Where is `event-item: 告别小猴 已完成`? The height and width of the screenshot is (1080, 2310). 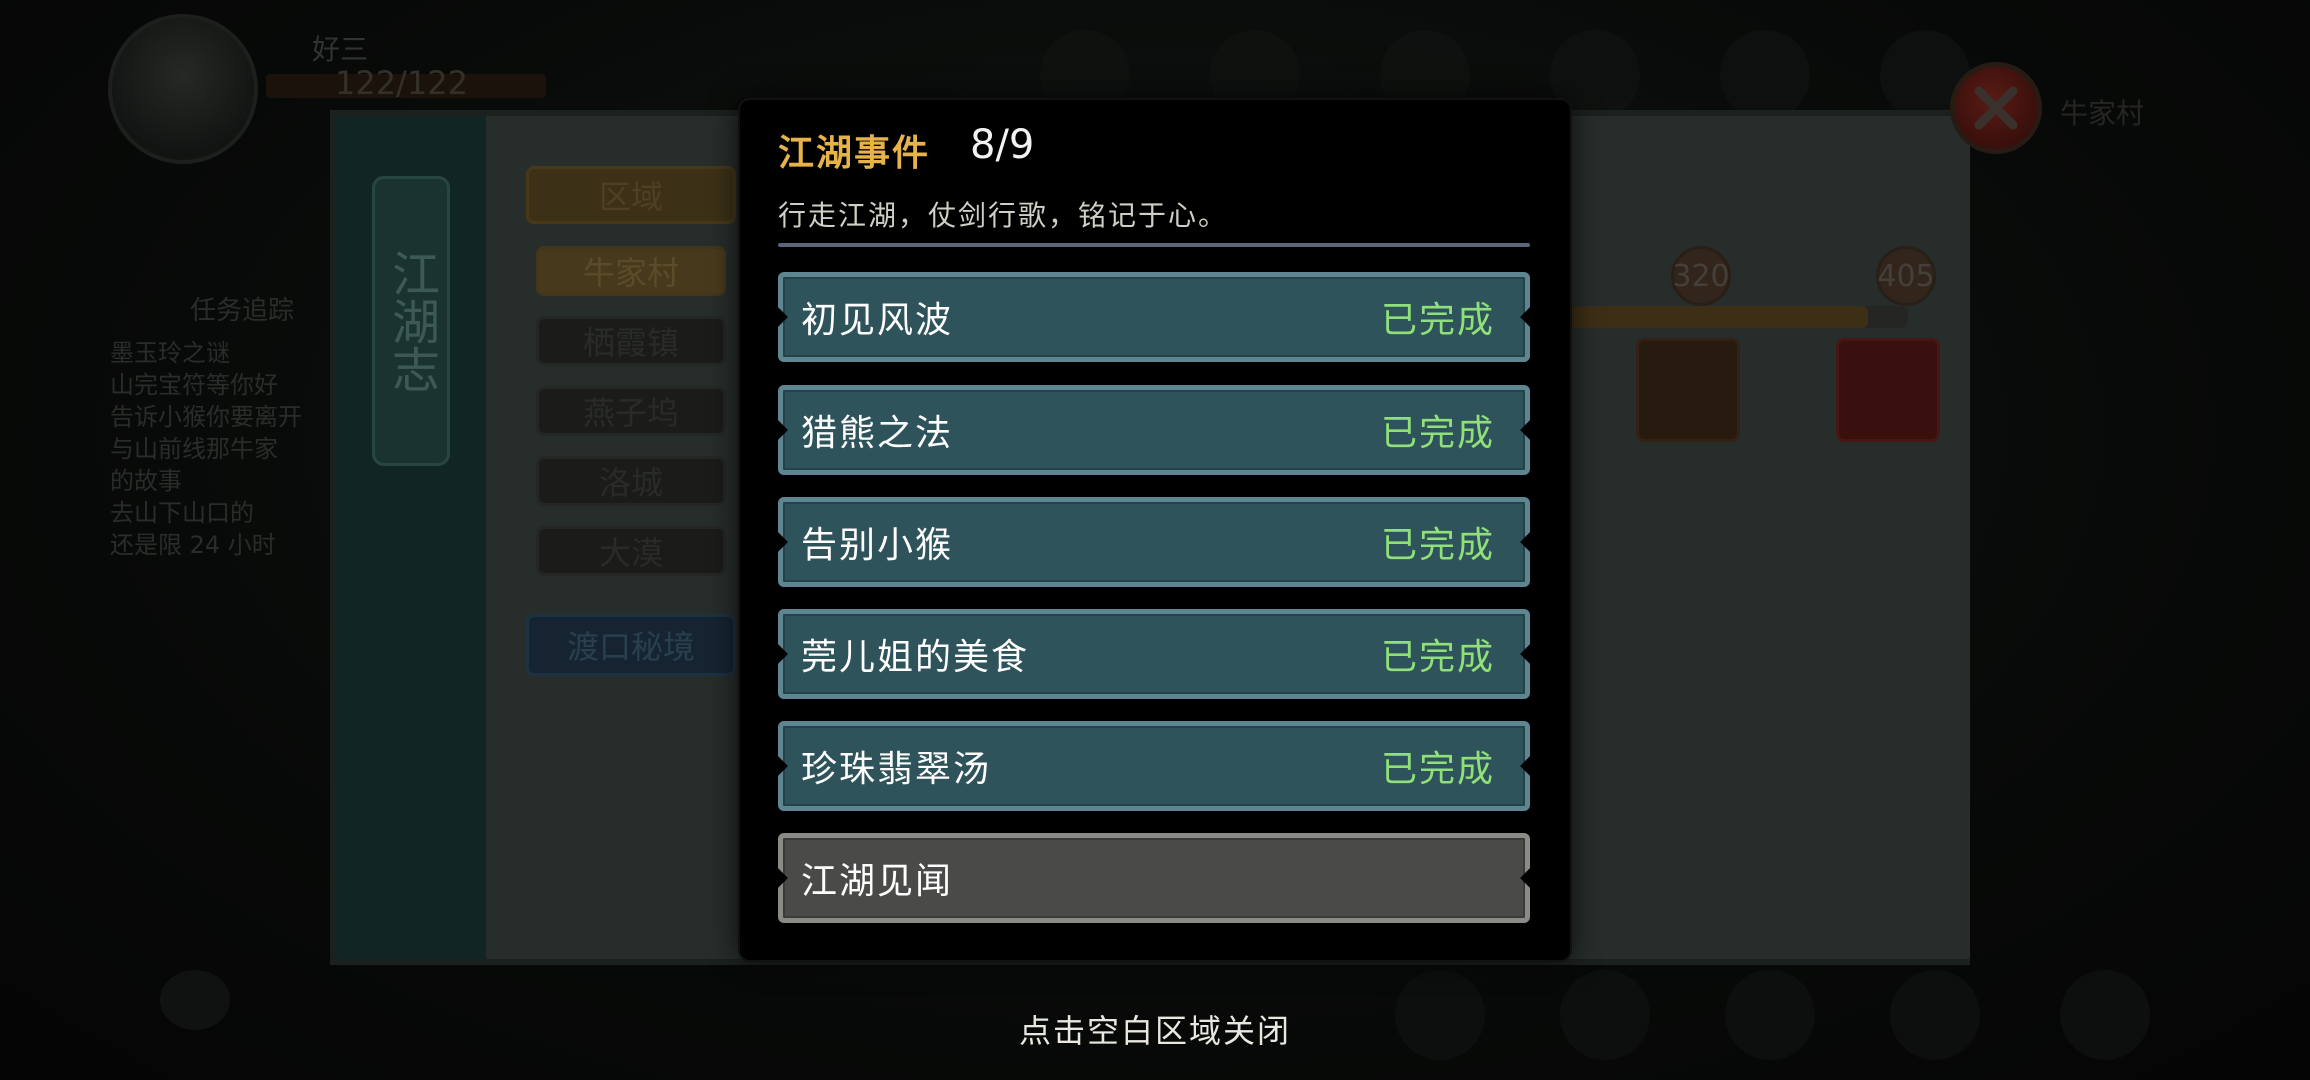
event-item: 告别小猴 已完成 is located at coordinates (1154, 542).